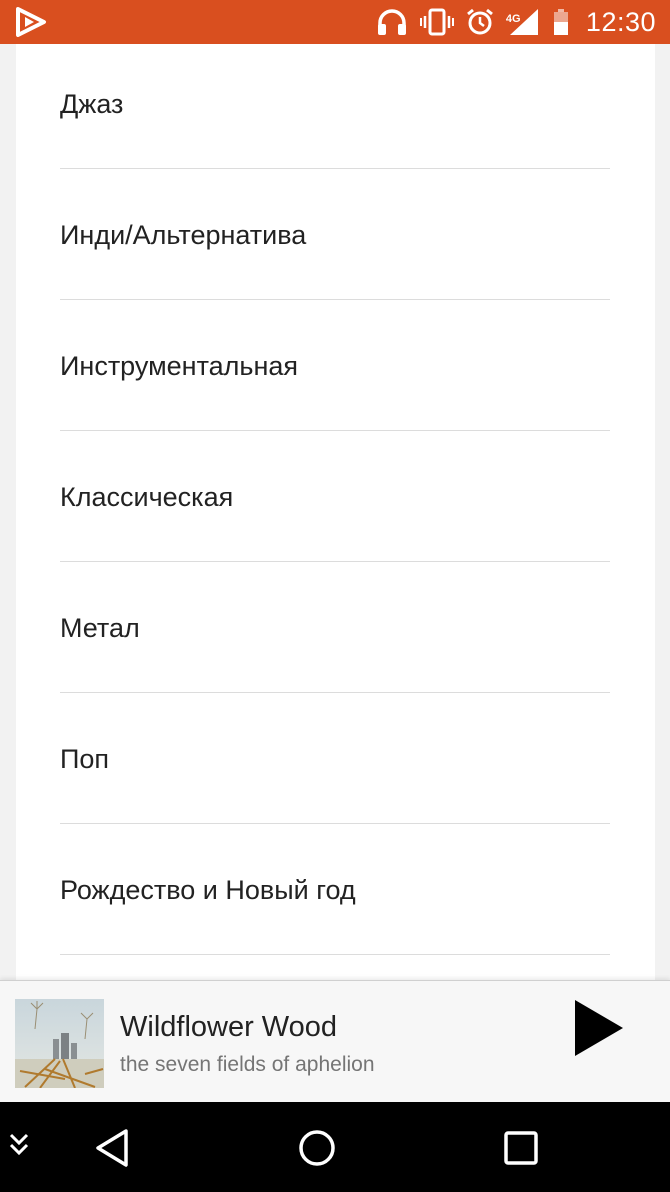 Image resolution: width=670 pixels, height=1192 pixels. I want to click on status-bar: 4G 12:30, so click(335, 22).